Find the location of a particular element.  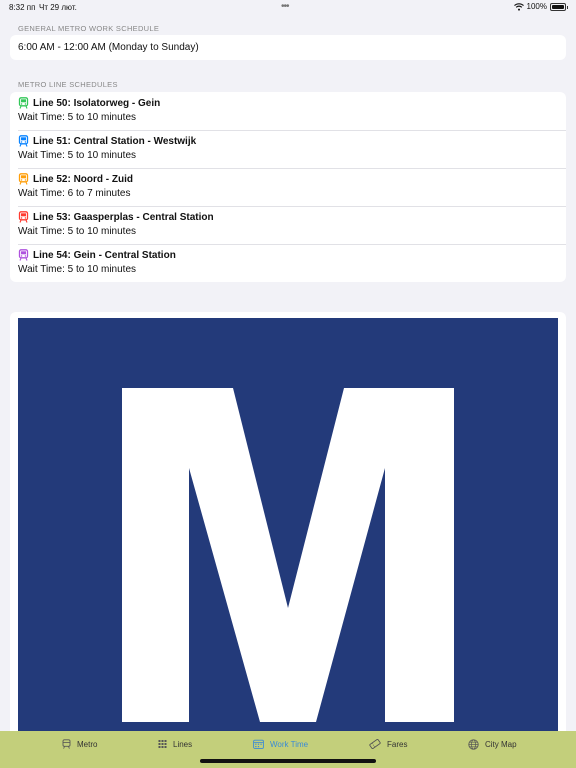

tab-label: Lines is located at coordinates (183, 744).